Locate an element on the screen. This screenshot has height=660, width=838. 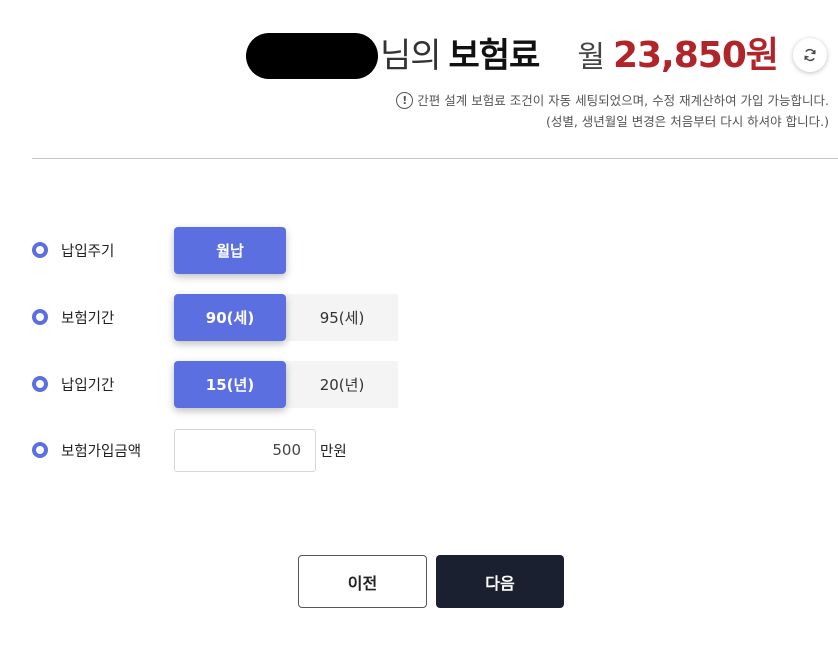
insurance-period-label: 보험기간 is located at coordinates (88, 318).